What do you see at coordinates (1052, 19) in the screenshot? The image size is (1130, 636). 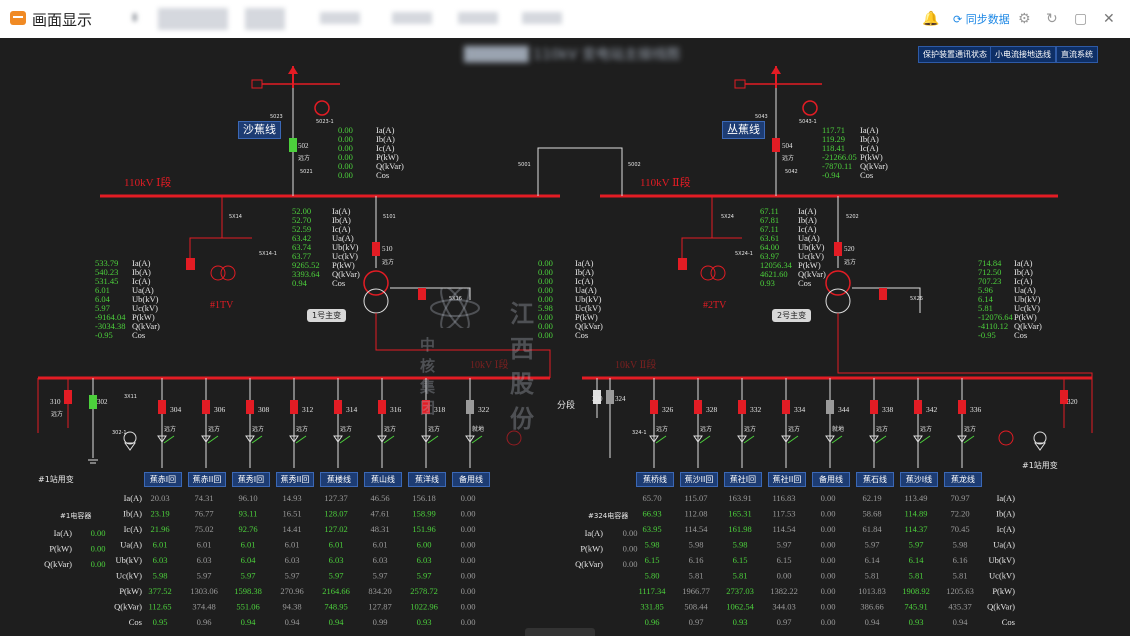 I see `refresh-icon: ↻` at bounding box center [1052, 19].